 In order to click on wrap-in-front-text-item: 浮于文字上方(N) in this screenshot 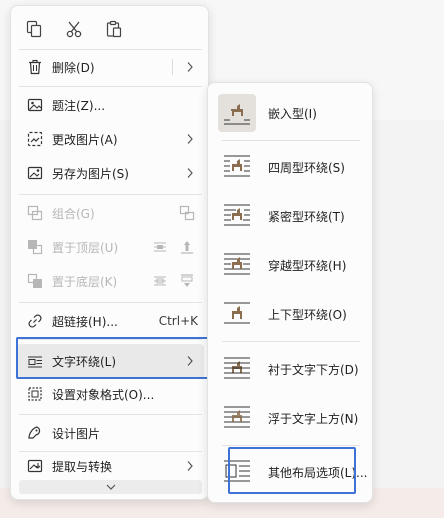, I will do `click(291, 418)`.